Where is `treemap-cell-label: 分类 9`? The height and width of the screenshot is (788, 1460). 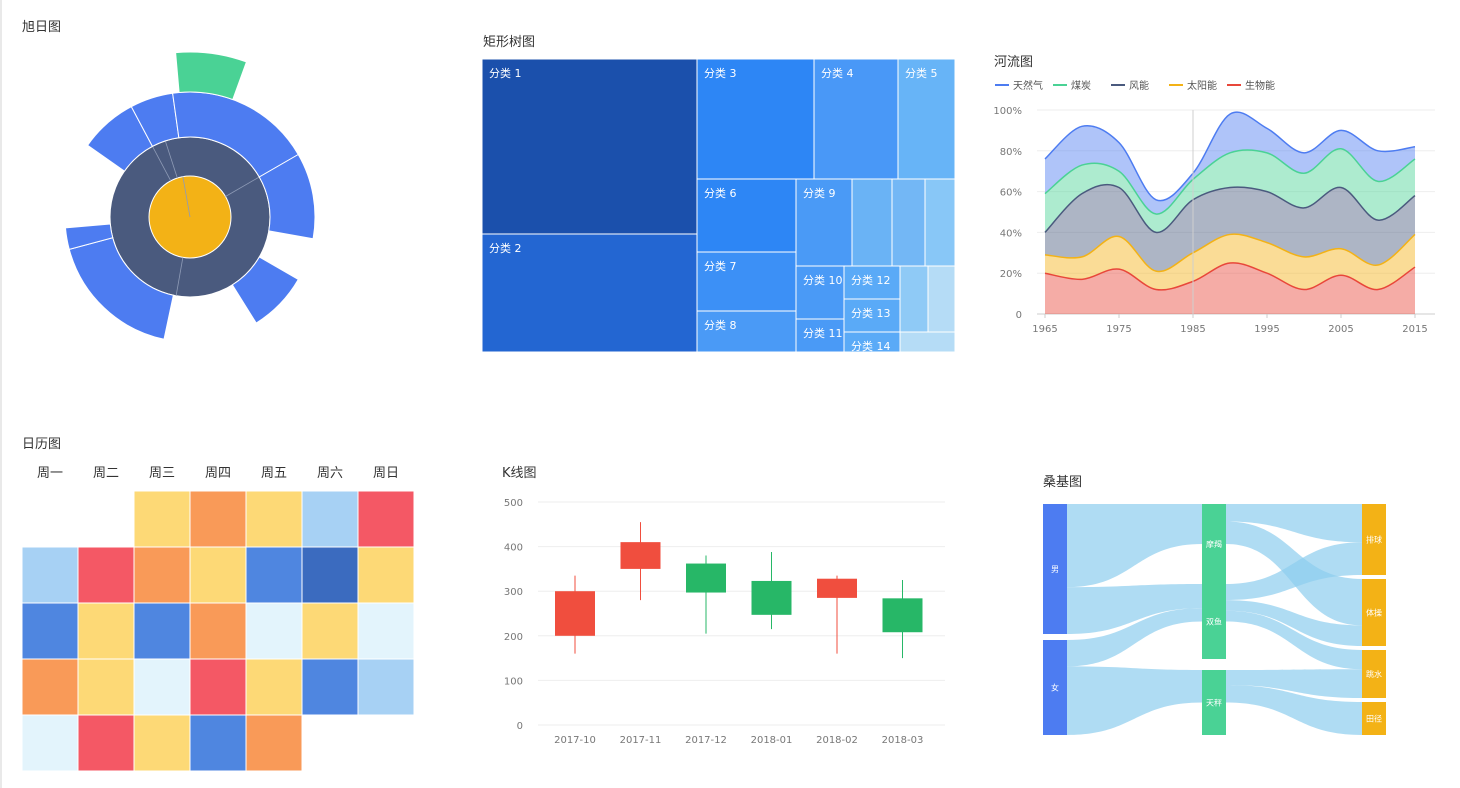 treemap-cell-label: 分类 9 is located at coordinates (819, 193).